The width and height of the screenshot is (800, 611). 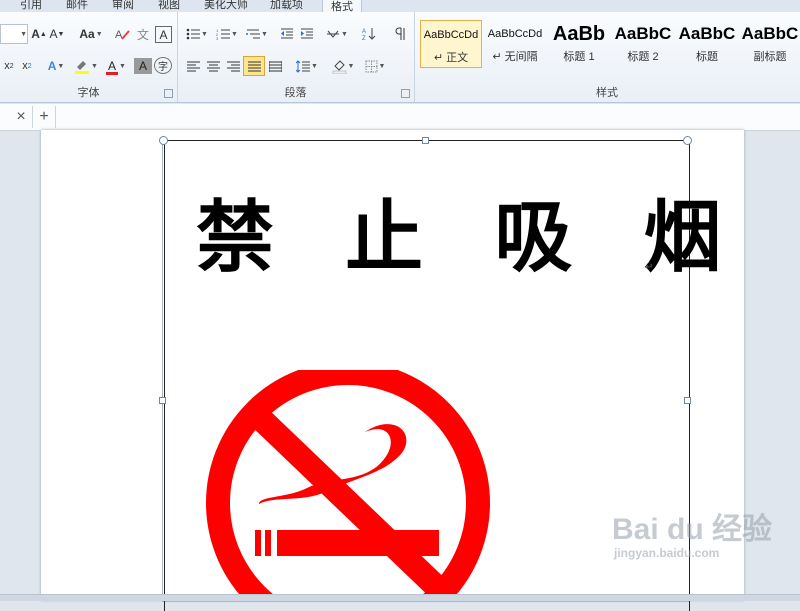 What do you see at coordinates (14, 34) in the screenshot?
I see `font-size-dropdown: ▼` at bounding box center [14, 34].